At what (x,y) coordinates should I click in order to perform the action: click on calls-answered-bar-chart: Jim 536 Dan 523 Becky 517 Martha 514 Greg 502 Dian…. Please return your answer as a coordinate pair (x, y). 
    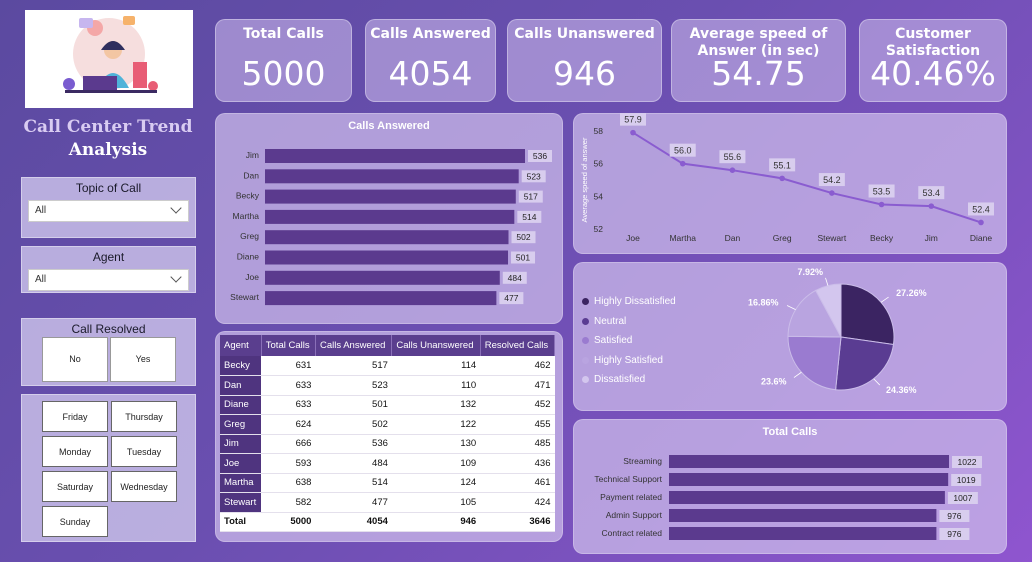
    Looking at the image, I should click on (391, 227).